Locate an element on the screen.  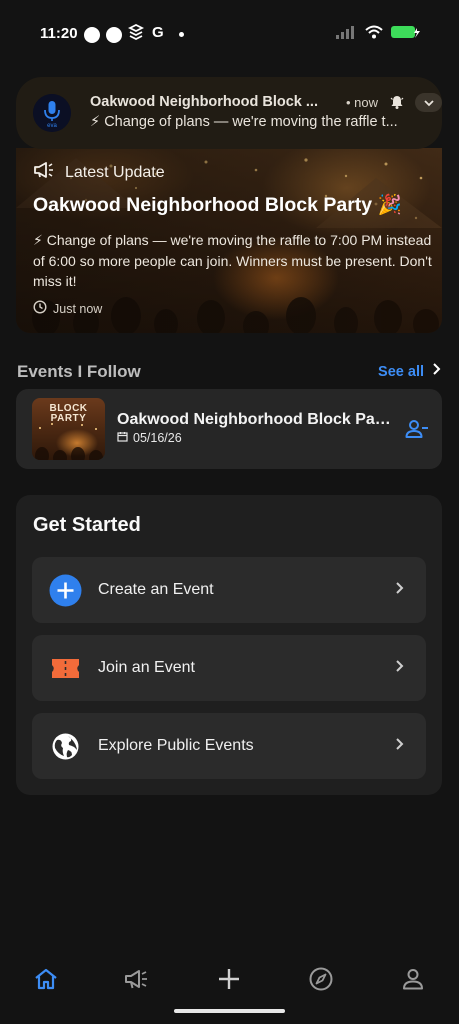
latest-update-label: Latest Update is located at coordinates (115, 172).